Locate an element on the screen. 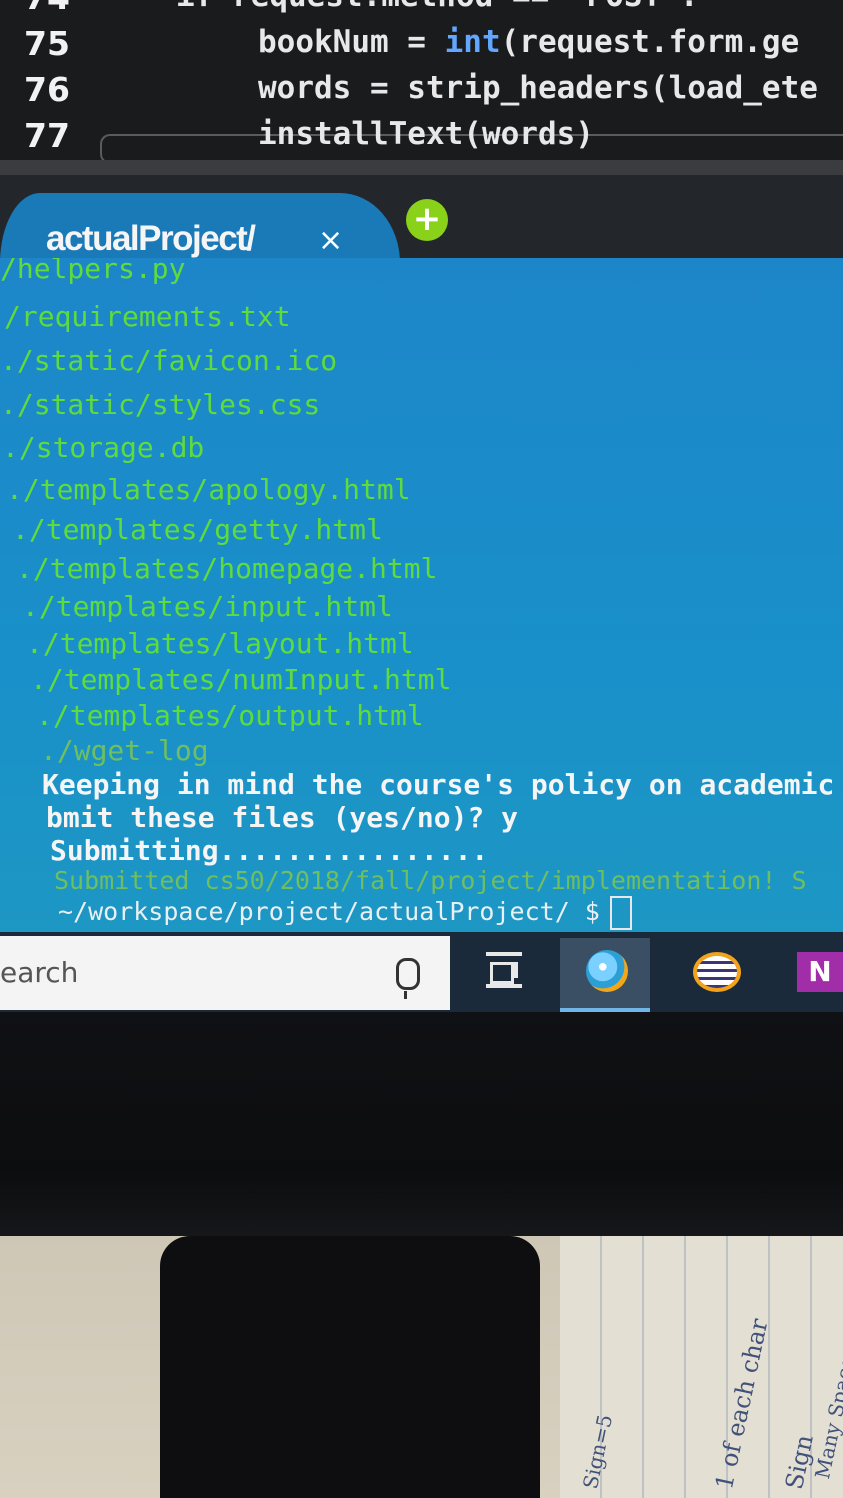 This screenshot has width=843, height=1498. editor-scrollbar is located at coordinates (421, 167).